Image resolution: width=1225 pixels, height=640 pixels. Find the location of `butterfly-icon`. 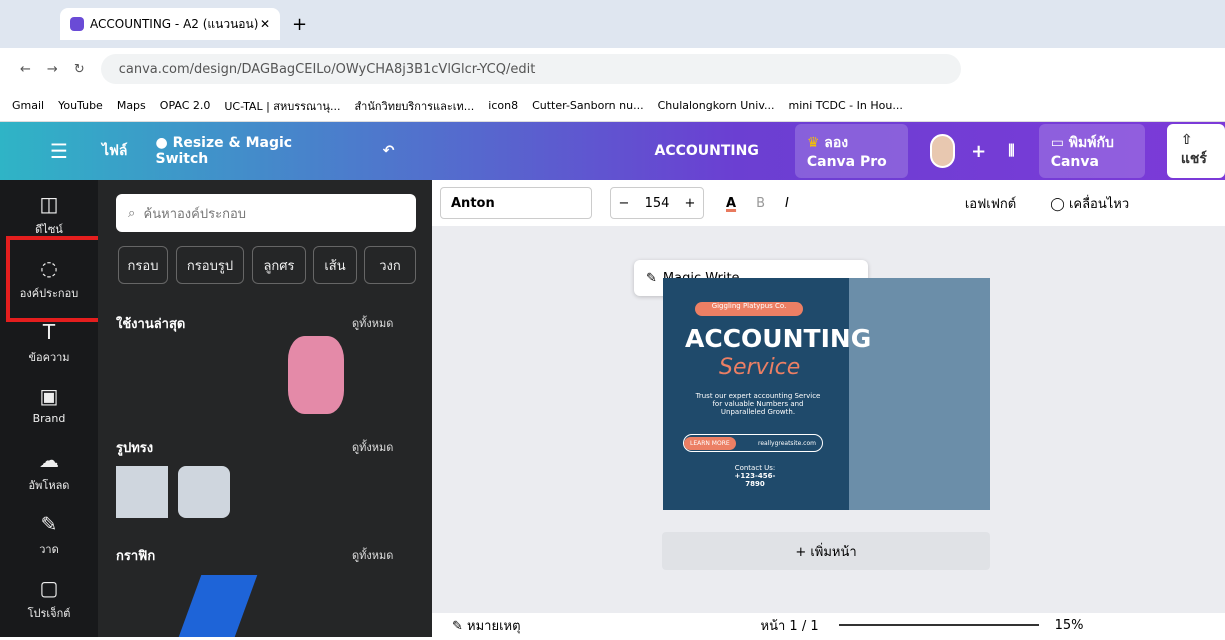

butterfly-icon is located at coordinates (316, 375).